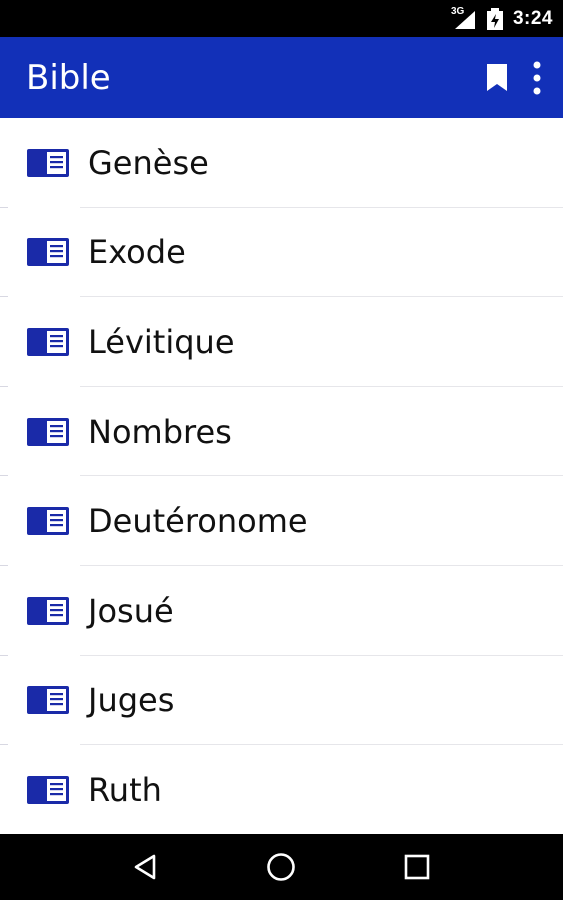  What do you see at coordinates (532, 18) in the screenshot?
I see `clock: 3:24` at bounding box center [532, 18].